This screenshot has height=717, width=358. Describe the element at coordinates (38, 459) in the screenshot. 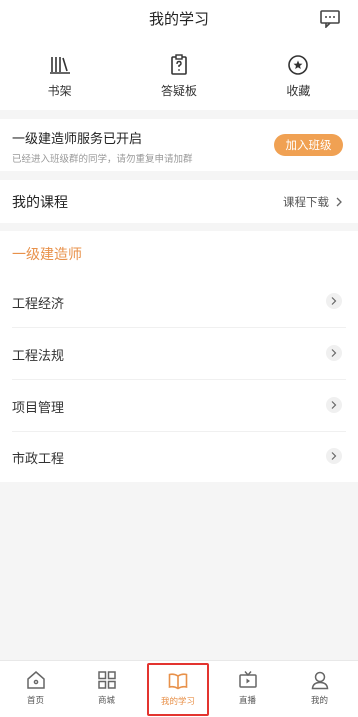

I see `course-name: 市政工程` at that location.